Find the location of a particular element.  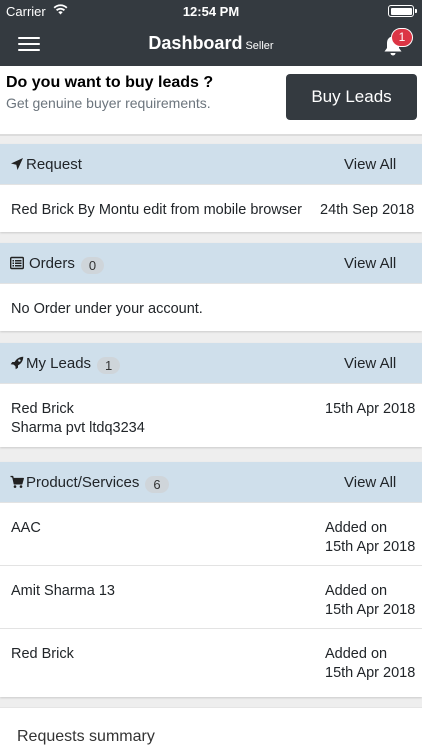

request-header: Request View All is located at coordinates (211, 164).